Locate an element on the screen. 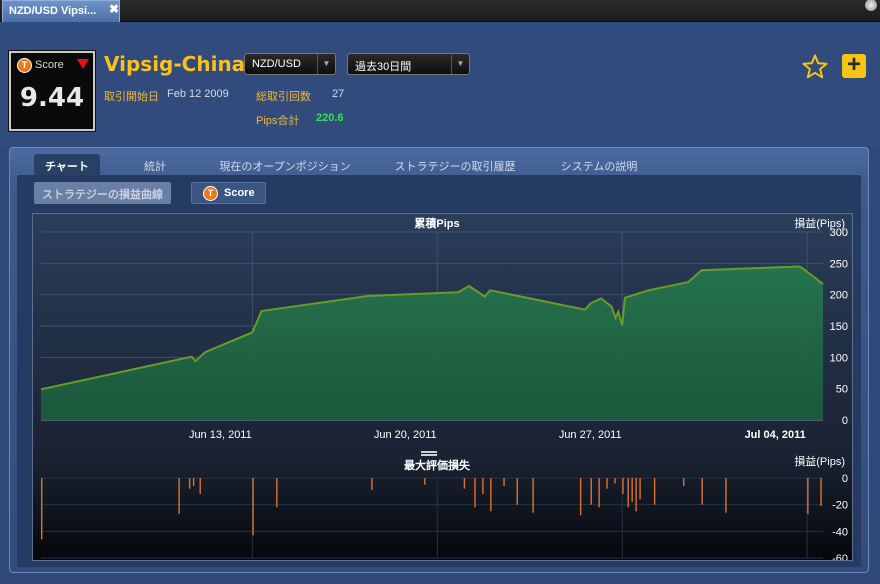 This screenshot has width=880, height=584. area-chart-title: 累積Pips is located at coordinates (436, 223).